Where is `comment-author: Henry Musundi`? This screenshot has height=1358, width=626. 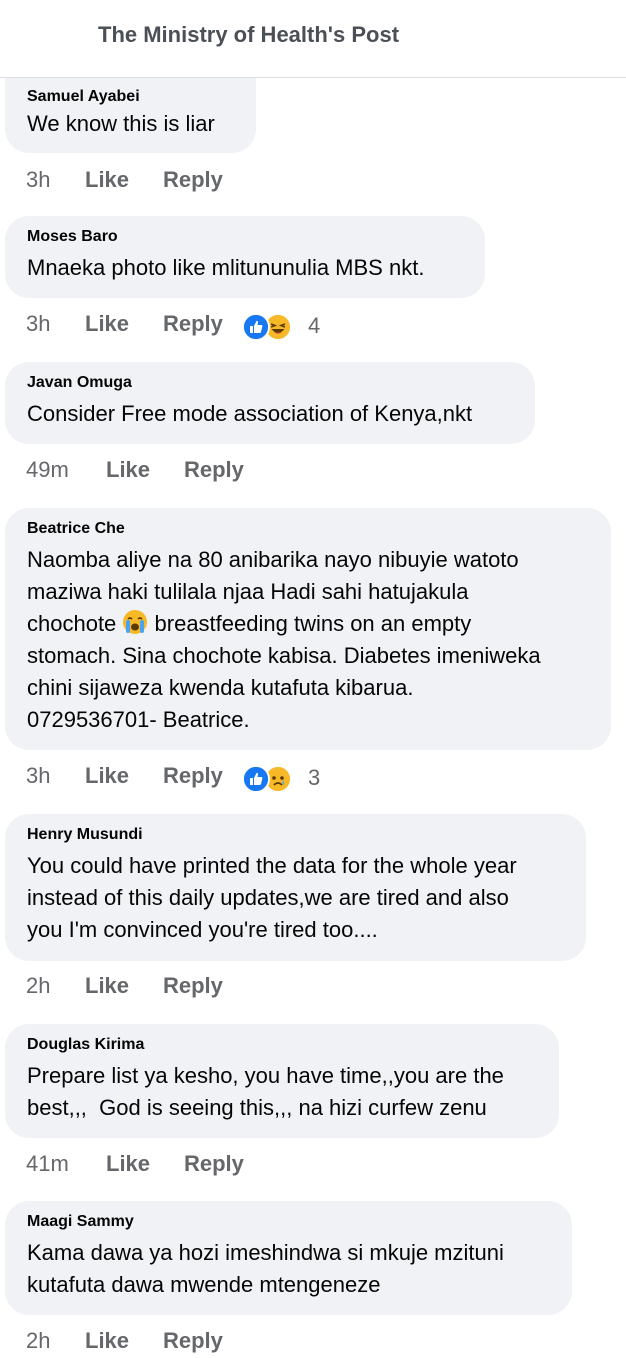
comment-author: Henry Musundi is located at coordinates (85, 835).